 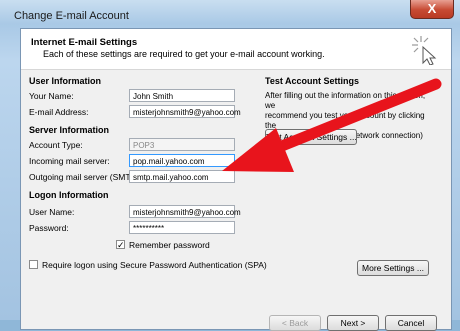 I want to click on arrow-head, so click(x=258, y=150).